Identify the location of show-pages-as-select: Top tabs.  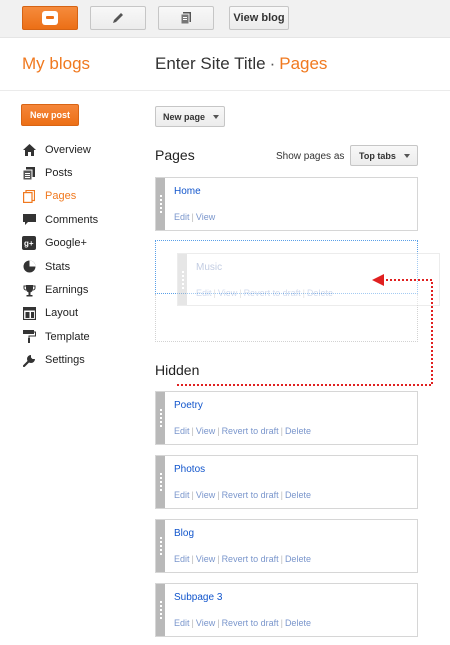
(384, 155).